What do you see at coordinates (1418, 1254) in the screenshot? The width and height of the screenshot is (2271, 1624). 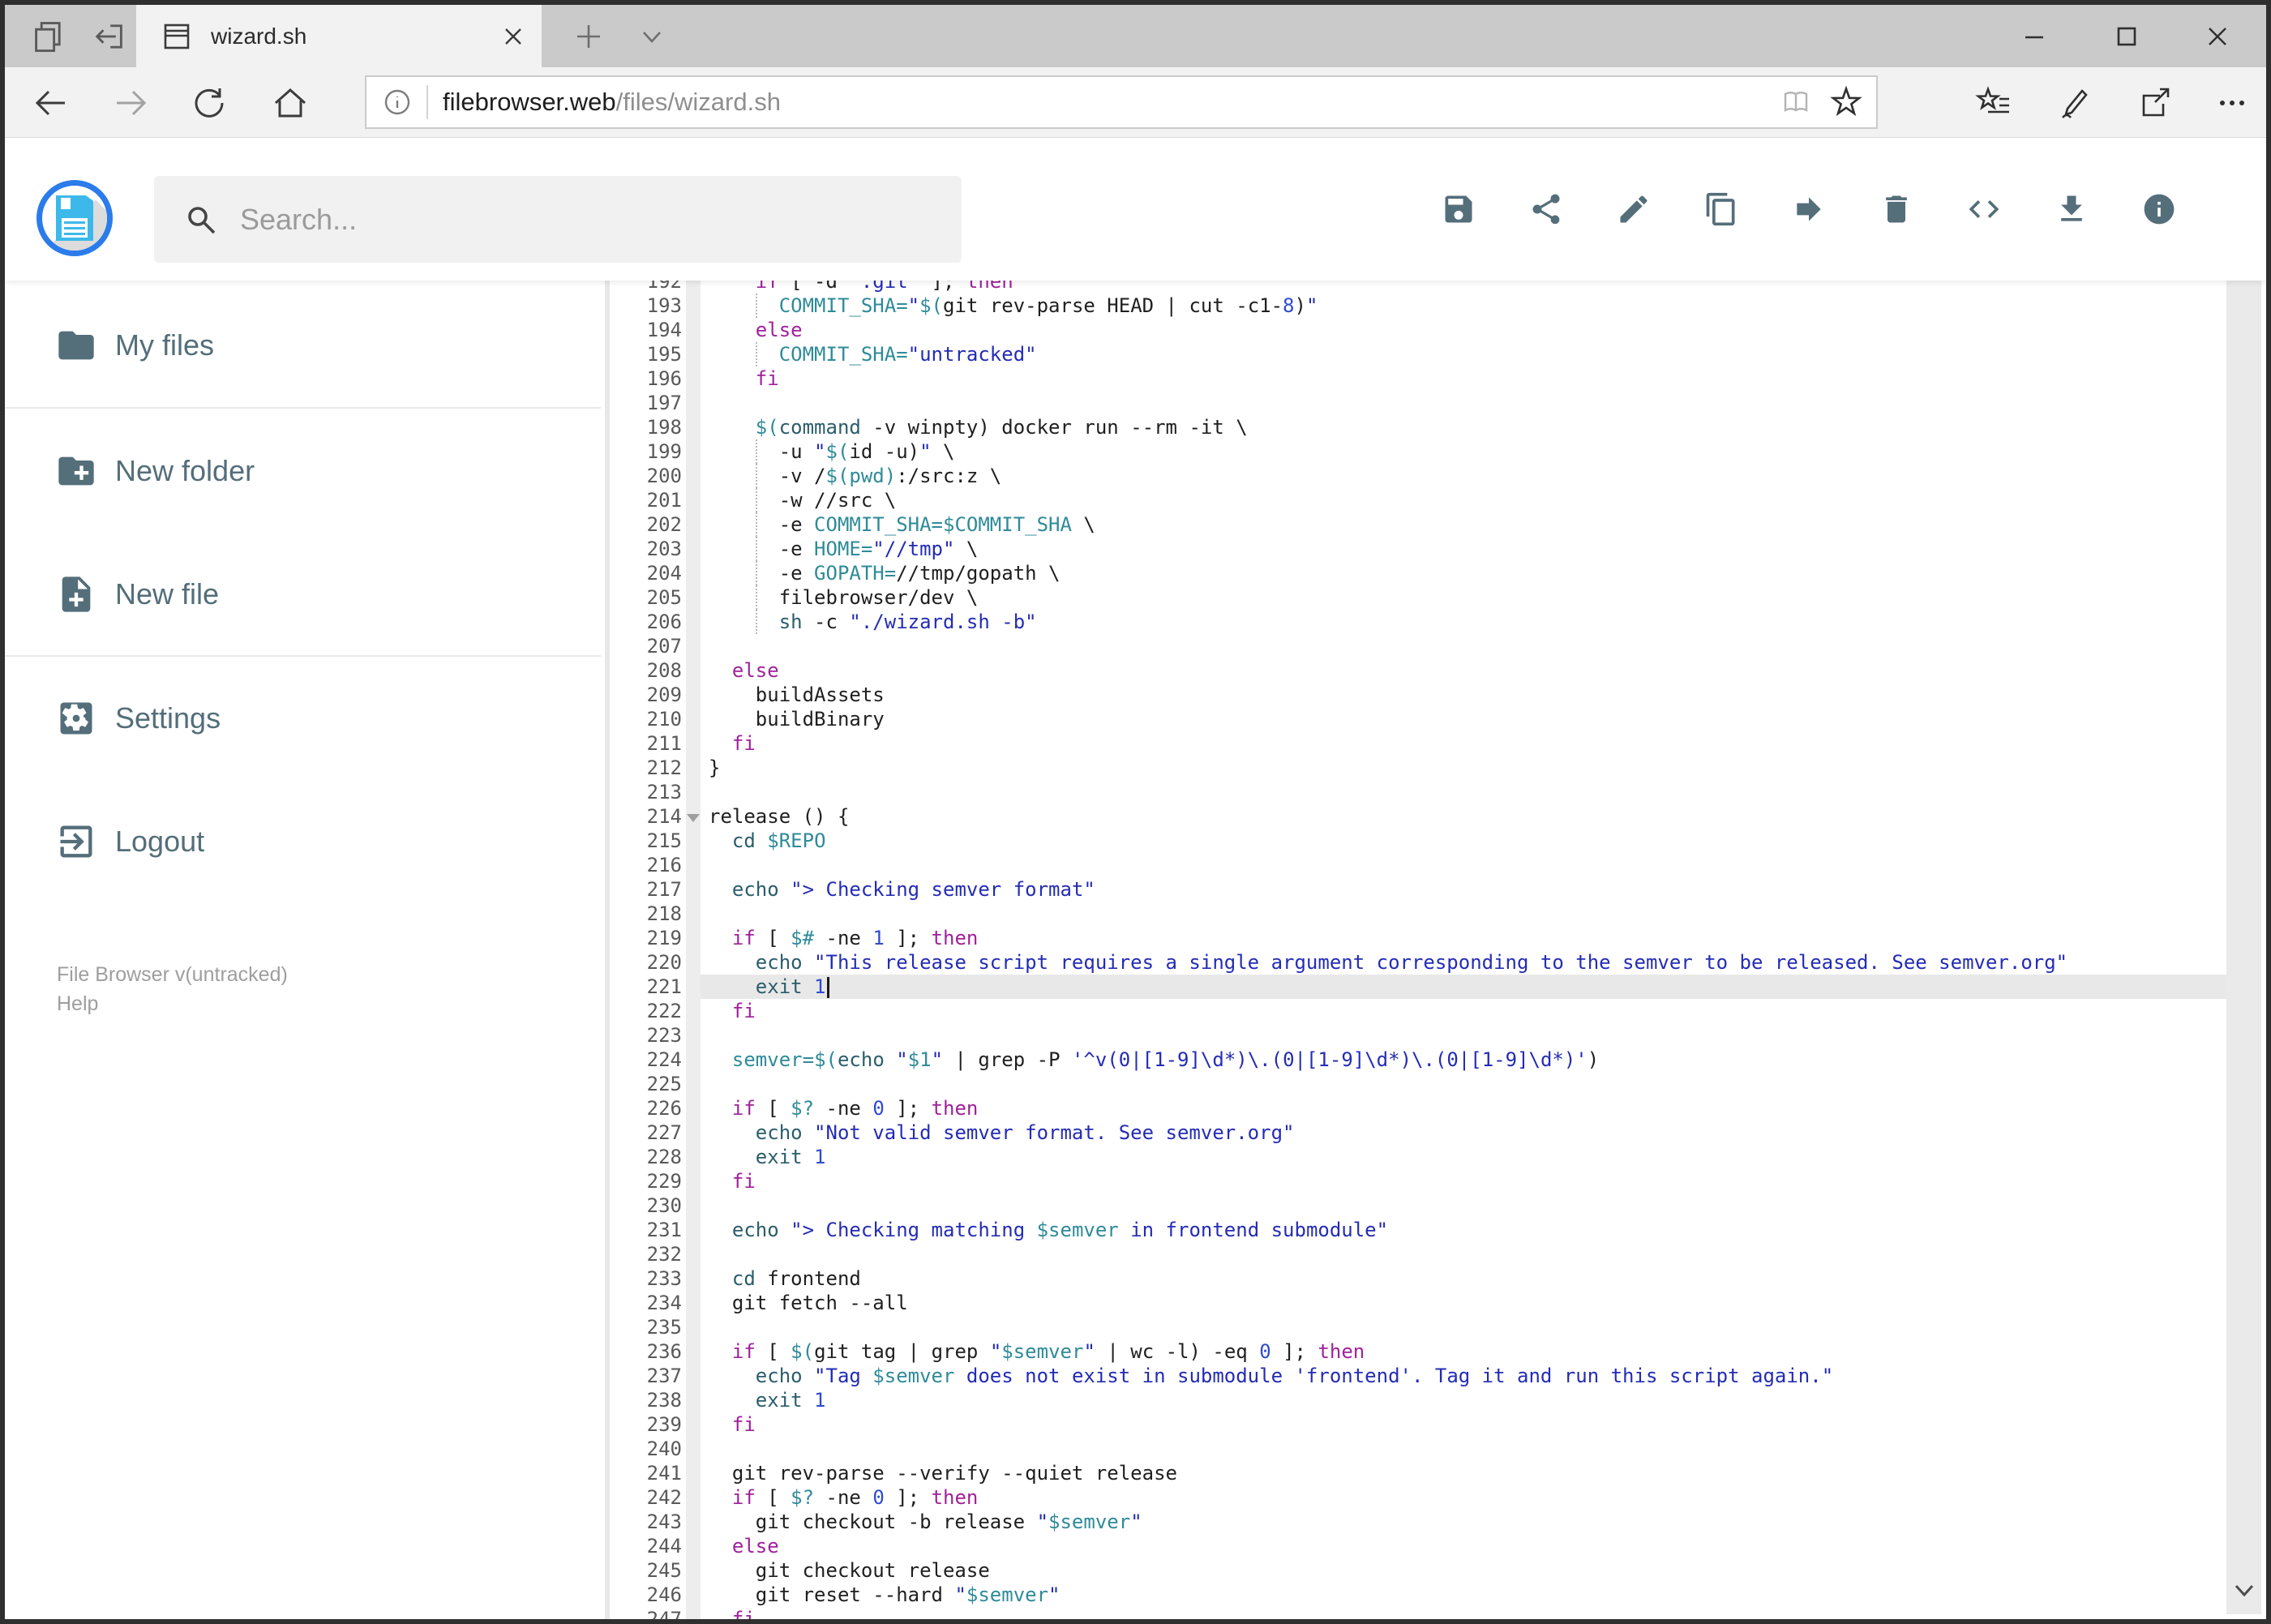 I see `code-line: 232` at bounding box center [1418, 1254].